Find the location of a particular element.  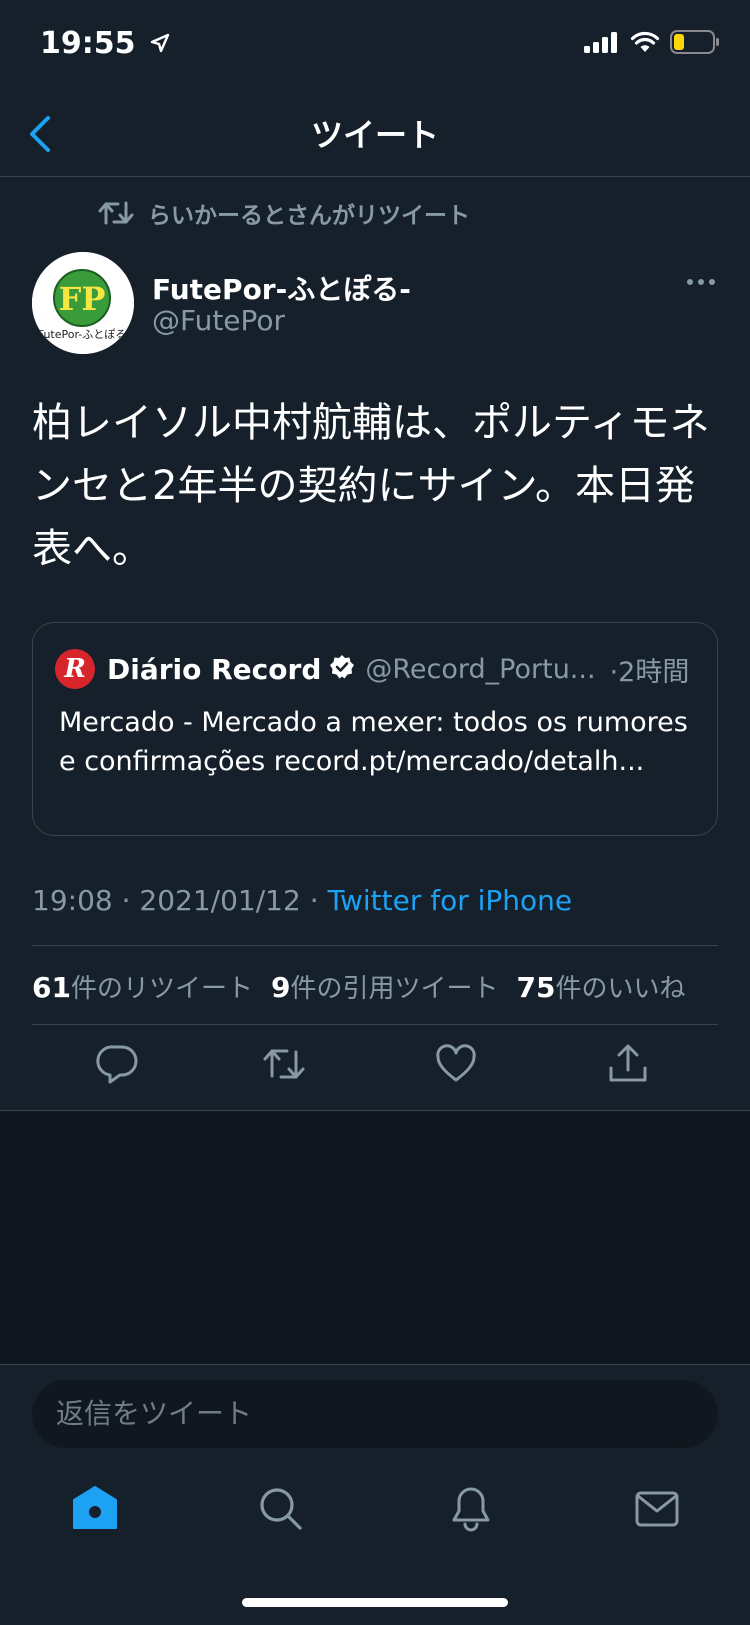

futepor-logo: FP FutePor-ふとぽる is located at coordinates (83, 303).